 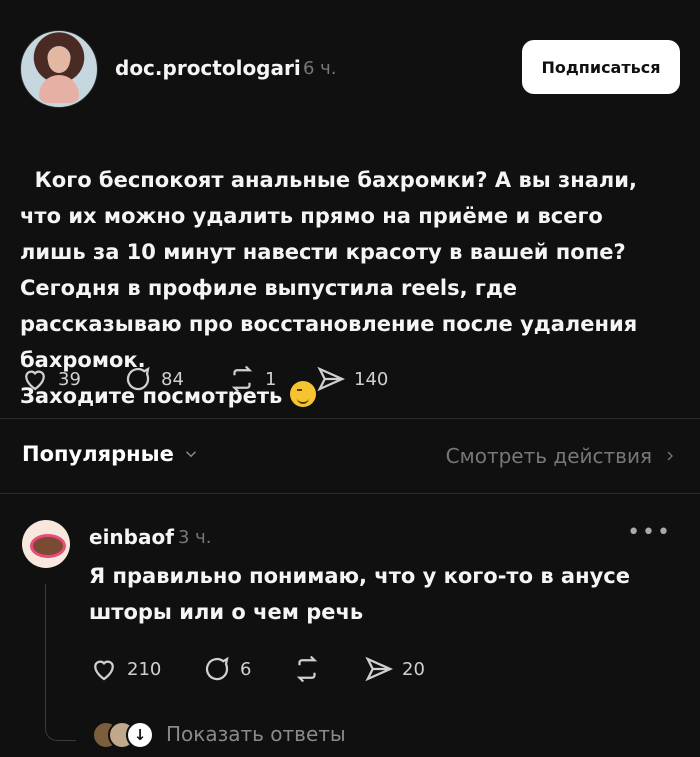 What do you see at coordinates (350, 493) in the screenshot?
I see `divider-bottom` at bounding box center [350, 493].